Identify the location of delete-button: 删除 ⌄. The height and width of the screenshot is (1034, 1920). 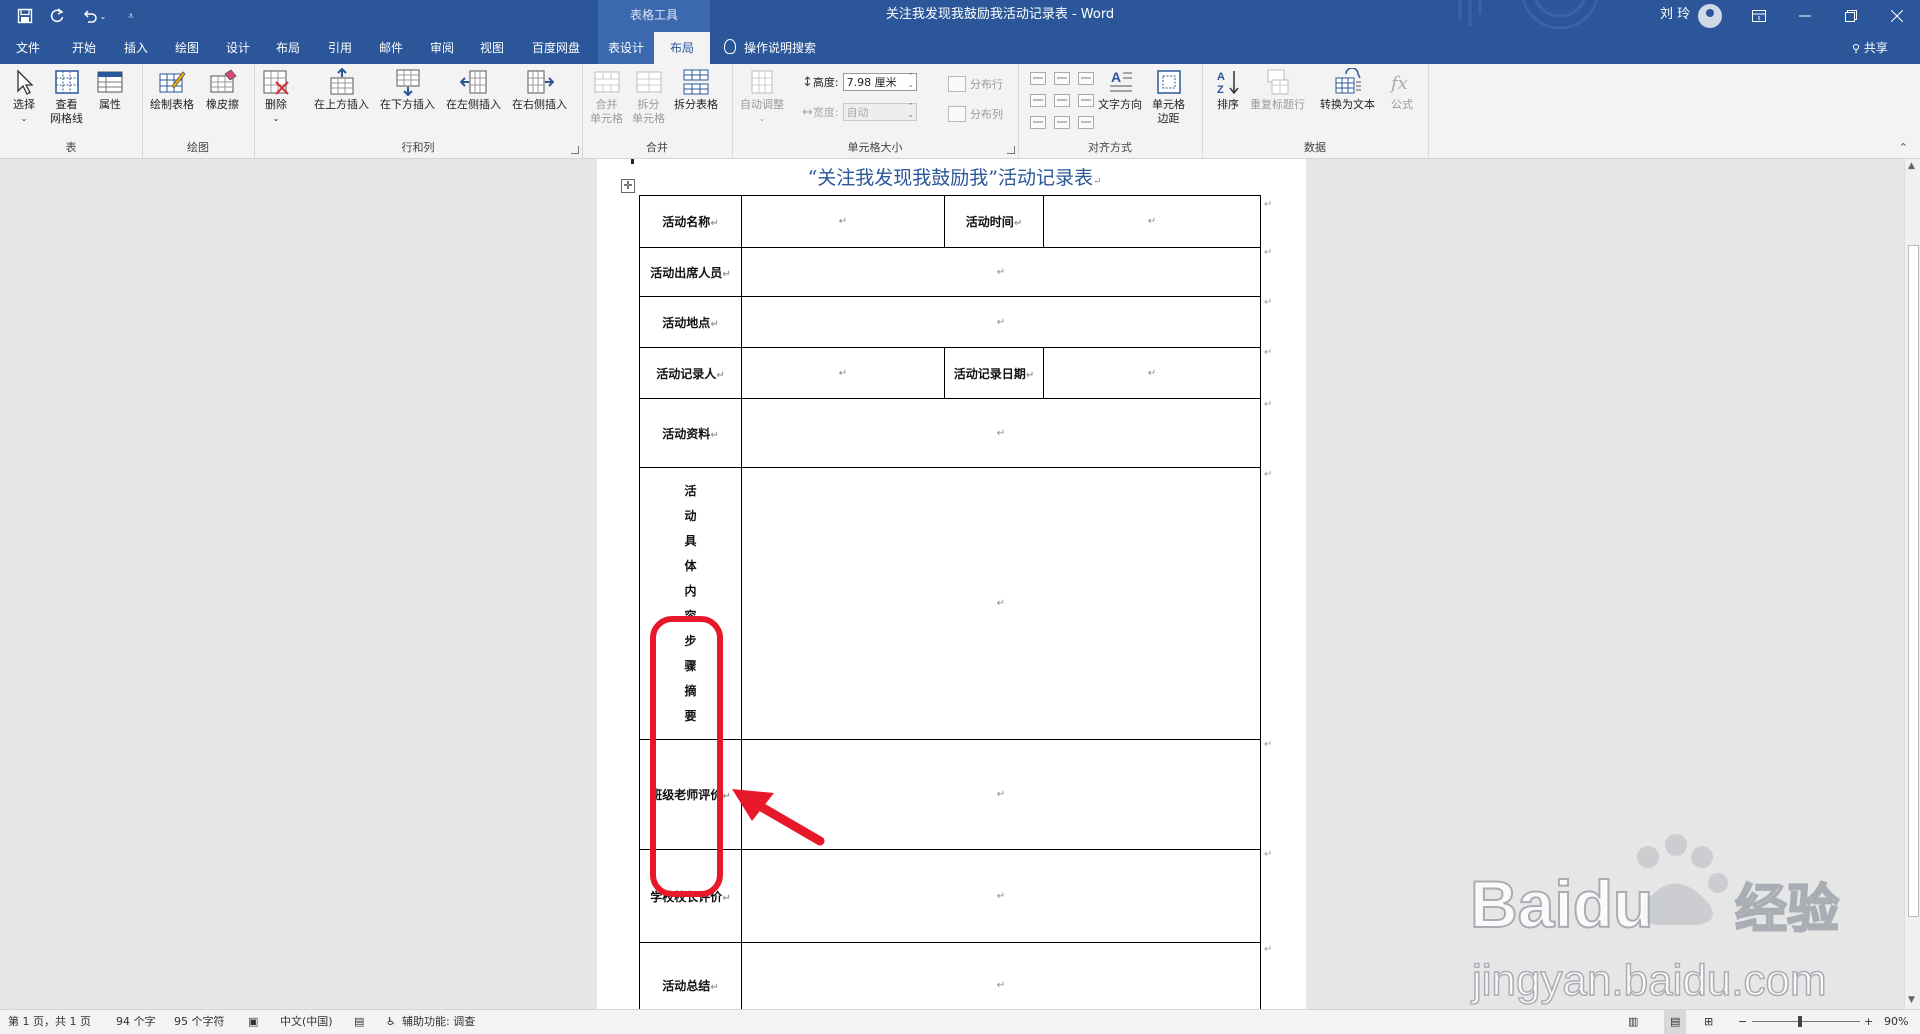
(276, 97).